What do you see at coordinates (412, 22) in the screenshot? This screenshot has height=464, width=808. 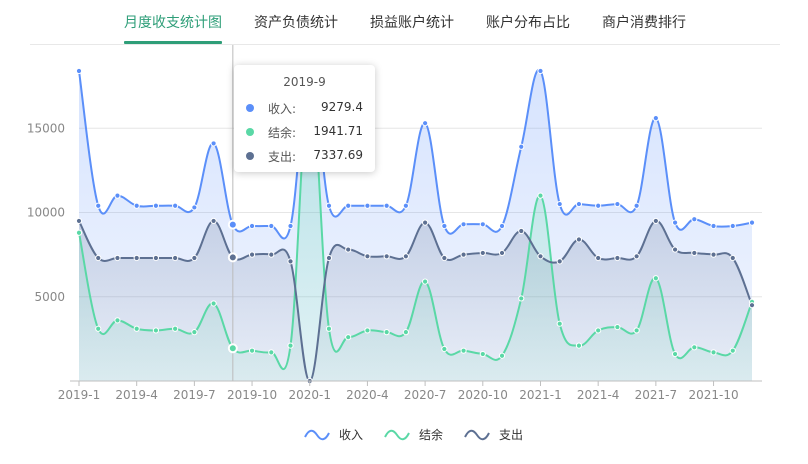 I see `tab-profit-loss: 损益账户统计` at bounding box center [412, 22].